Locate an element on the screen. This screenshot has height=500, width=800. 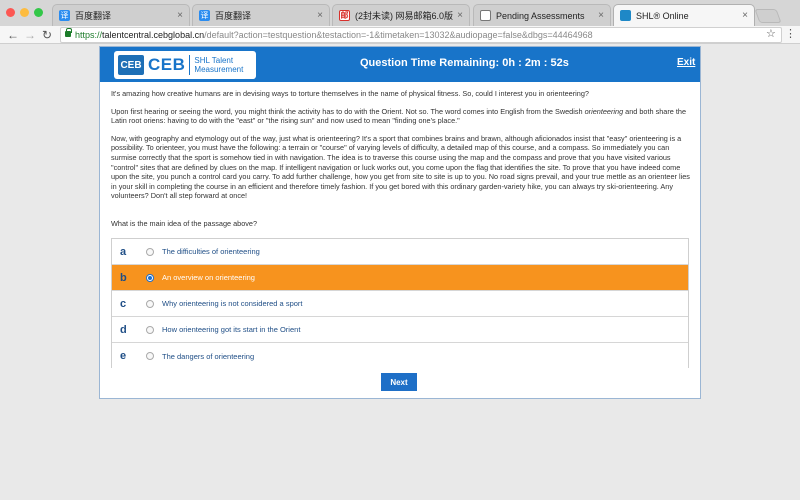
answer-option-e: e The dangers of orienteering is located at coordinates (400, 356).